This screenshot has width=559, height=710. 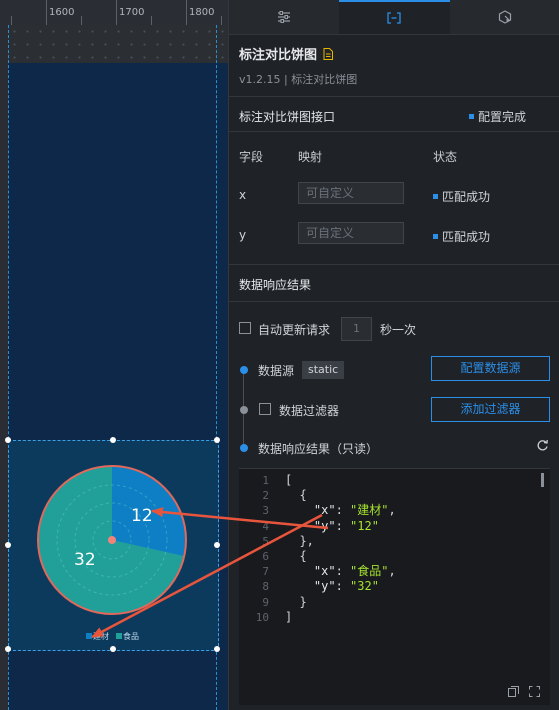 I want to click on fullscreen-icon, so click(x=534, y=691).